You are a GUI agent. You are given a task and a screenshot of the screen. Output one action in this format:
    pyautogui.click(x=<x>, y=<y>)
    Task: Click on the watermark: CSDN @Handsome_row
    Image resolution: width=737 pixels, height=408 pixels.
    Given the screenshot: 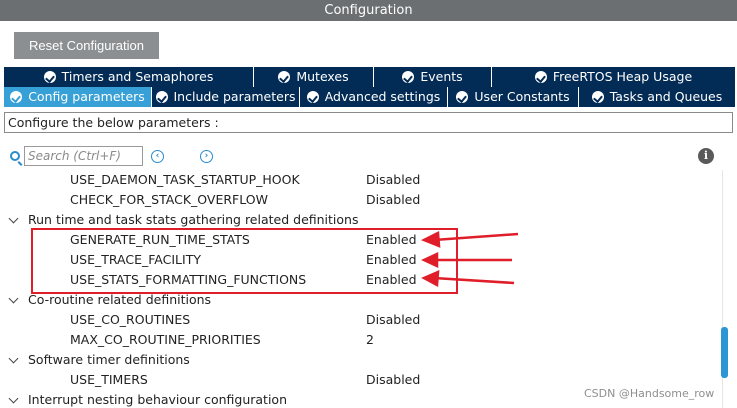 What is the action you would take?
    pyautogui.click(x=649, y=393)
    